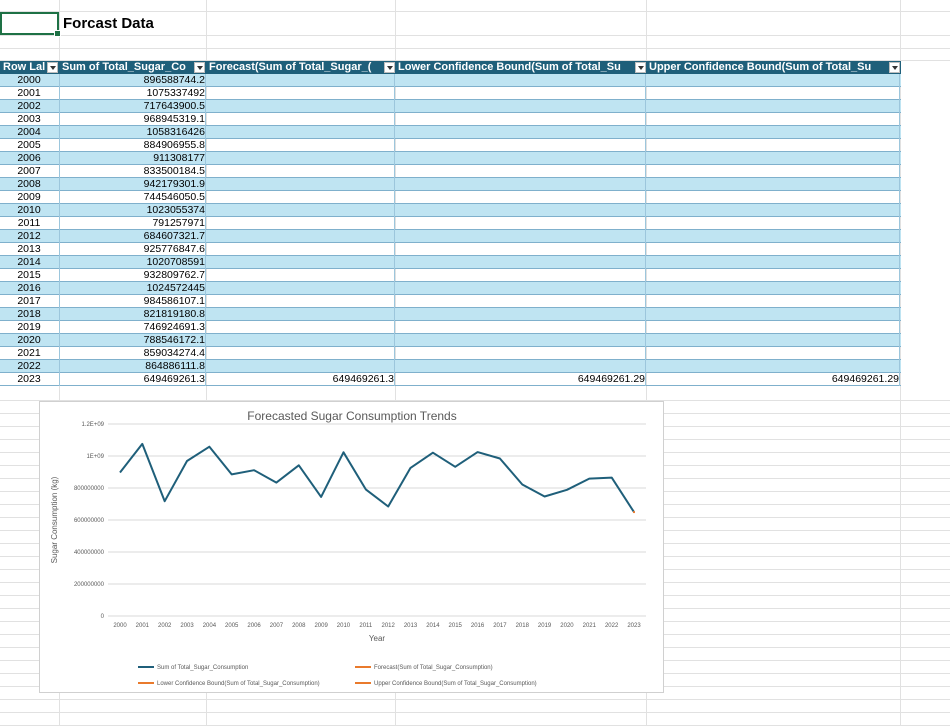 The height and width of the screenshot is (726, 950). Describe the element at coordinates (132, 275) in the screenshot. I see `row-sum-cell: 932809762.7` at that location.